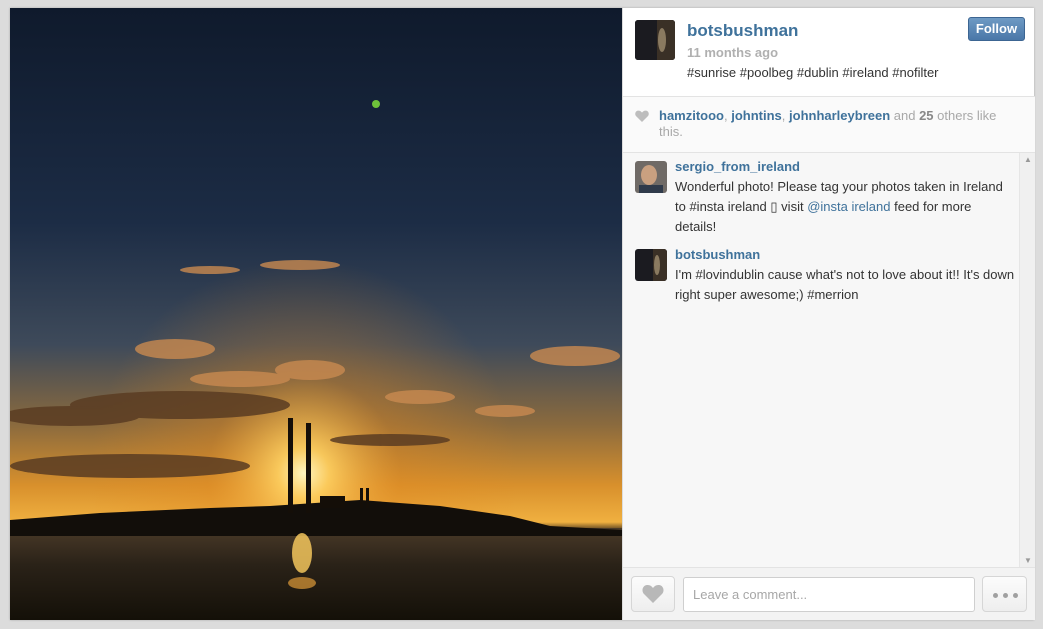  I want to click on follow-button: Follow, so click(996, 29).